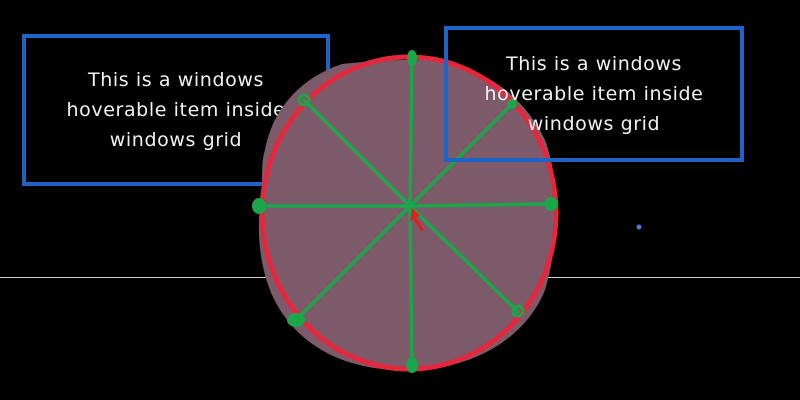 The height and width of the screenshot is (400, 800). What do you see at coordinates (412, 58) in the screenshot?
I see `menu-handle-north` at bounding box center [412, 58].